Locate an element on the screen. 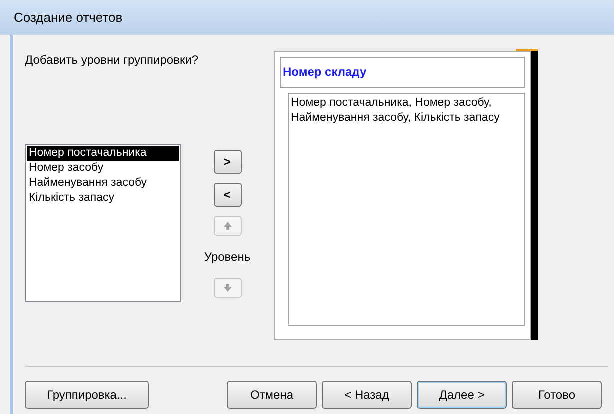  detail-text: Номер постачальника, Номер засобу, Найменування засобу, Кількість запасу is located at coordinates (396, 111).